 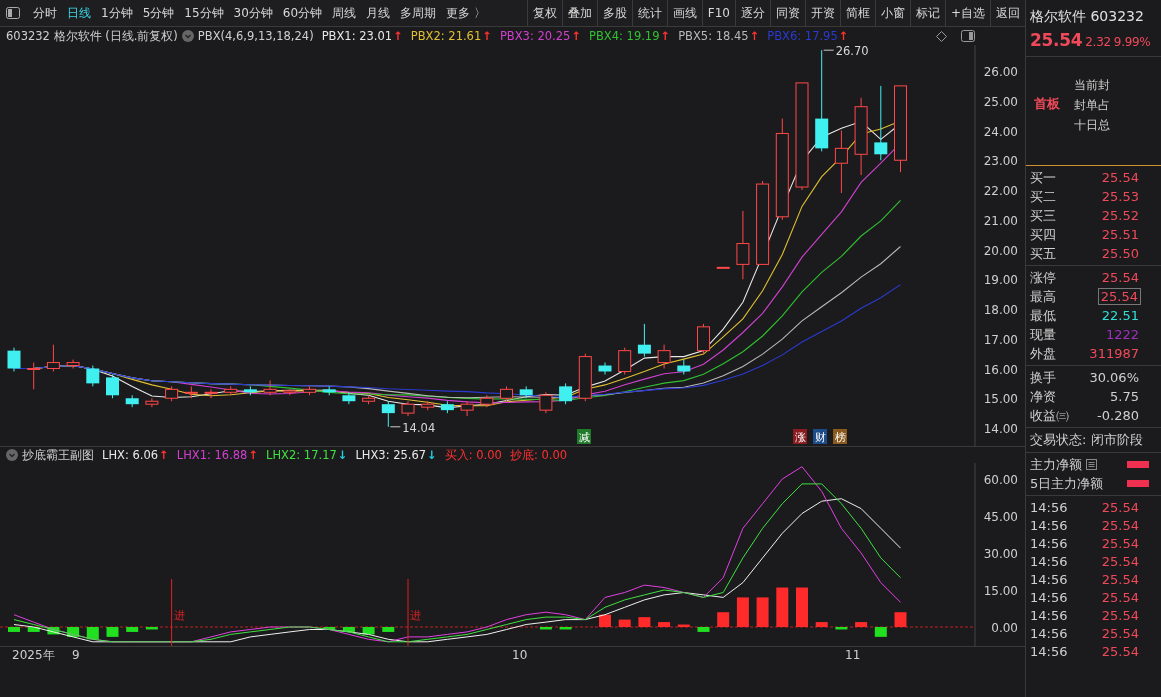 I want to click on date-axis-label: 9, so click(x=76, y=655).